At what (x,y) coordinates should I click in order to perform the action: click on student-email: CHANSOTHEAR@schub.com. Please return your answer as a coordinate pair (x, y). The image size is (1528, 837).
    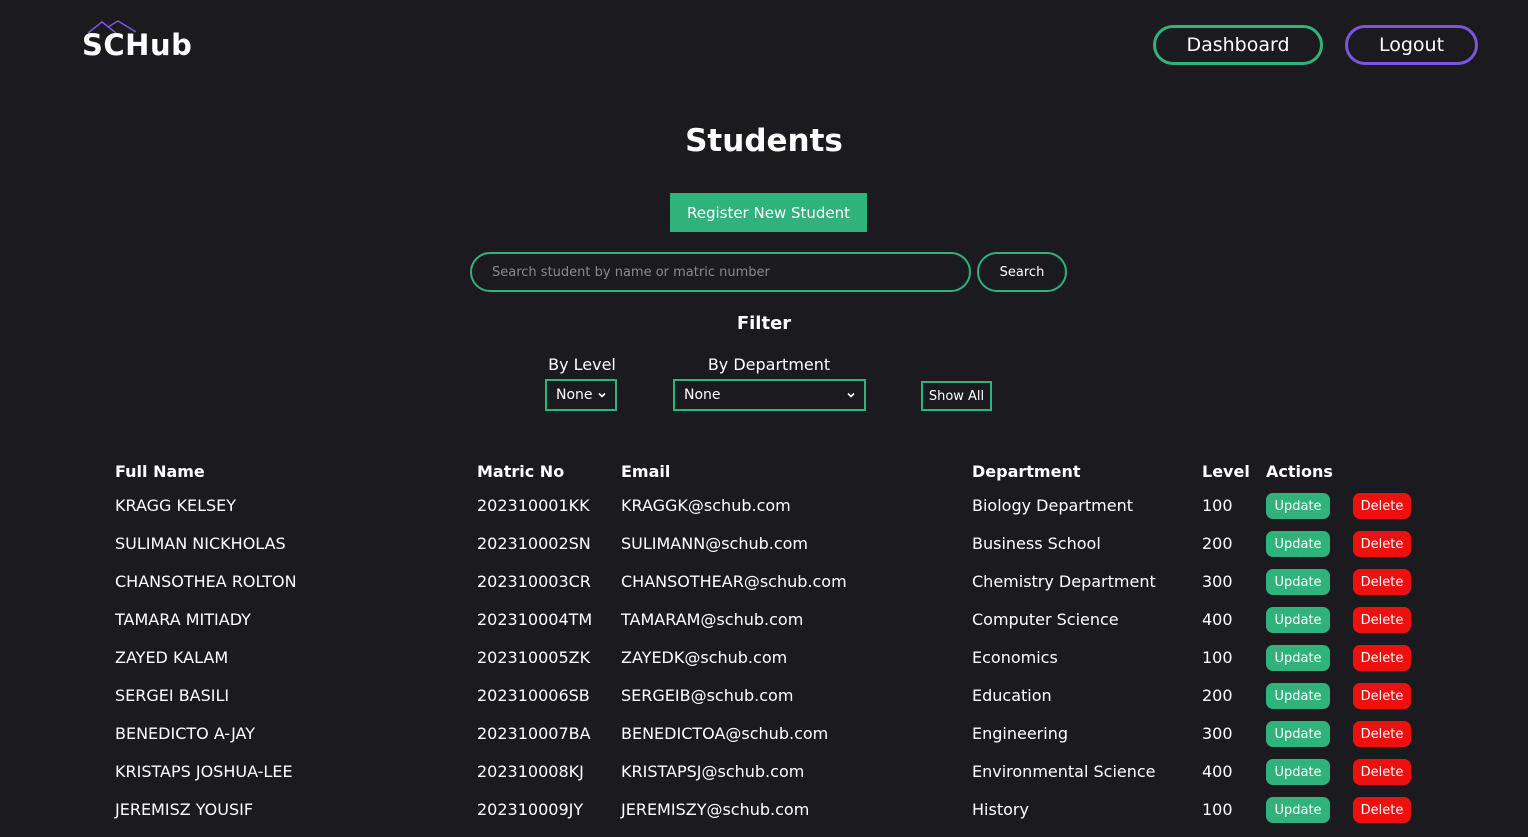
    Looking at the image, I should click on (734, 581).